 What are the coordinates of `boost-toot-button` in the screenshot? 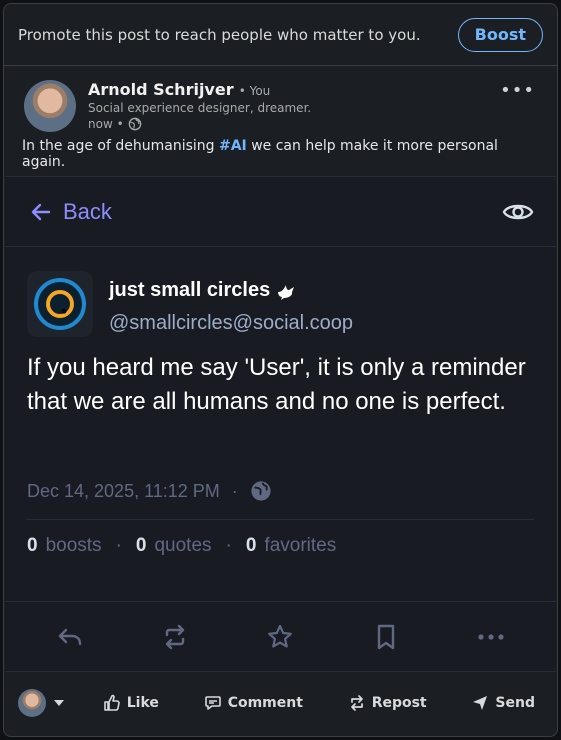 It's located at (175, 637).